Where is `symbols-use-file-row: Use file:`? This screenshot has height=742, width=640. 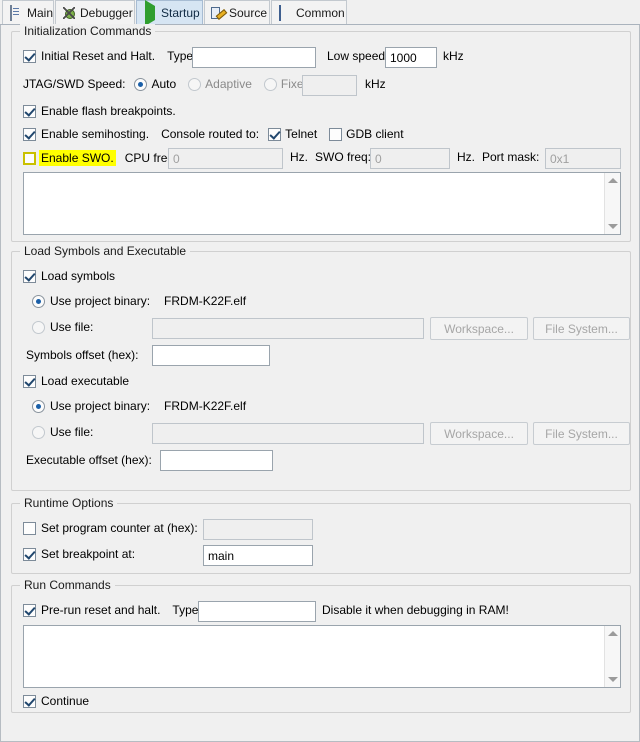 symbols-use-file-row: Use file: is located at coordinates (62, 327).